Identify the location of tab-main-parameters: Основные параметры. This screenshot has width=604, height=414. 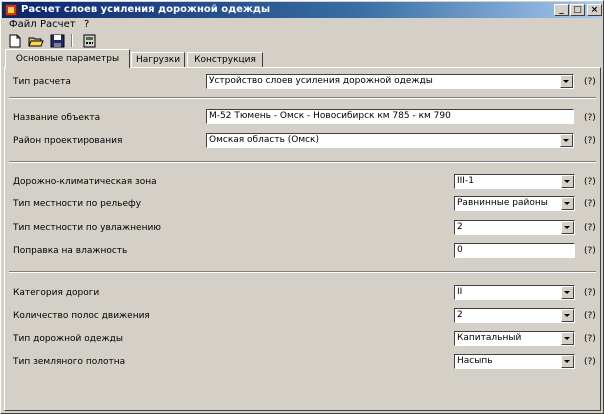
(67, 58).